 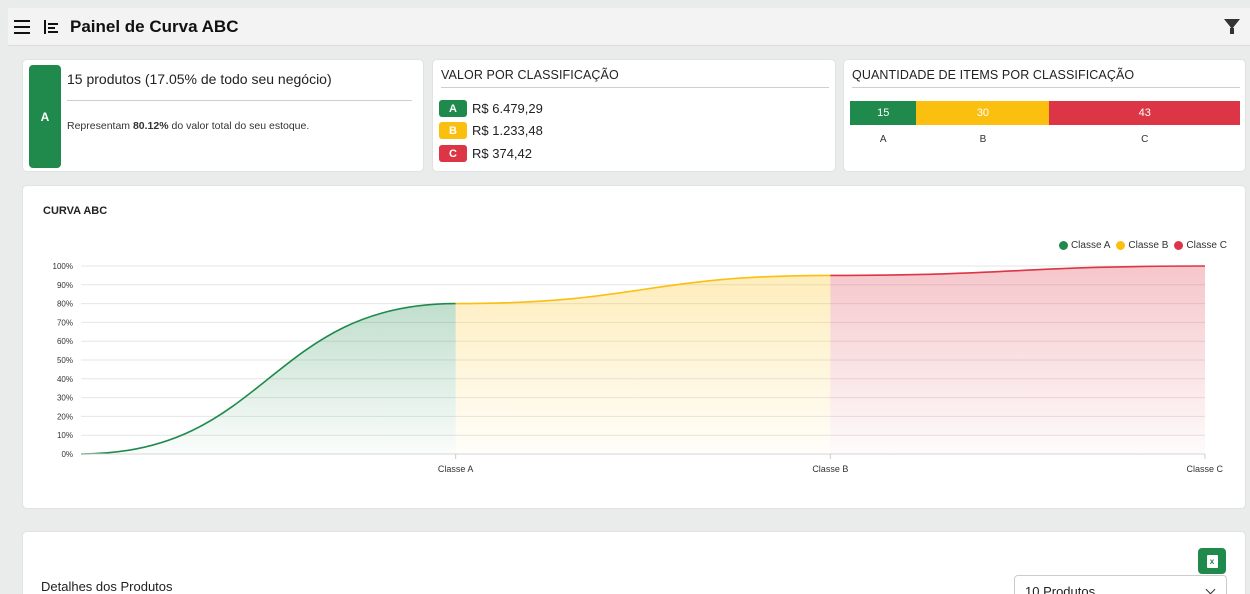 What do you see at coordinates (1206, 245) in the screenshot?
I see `legend-label: Classe C` at bounding box center [1206, 245].